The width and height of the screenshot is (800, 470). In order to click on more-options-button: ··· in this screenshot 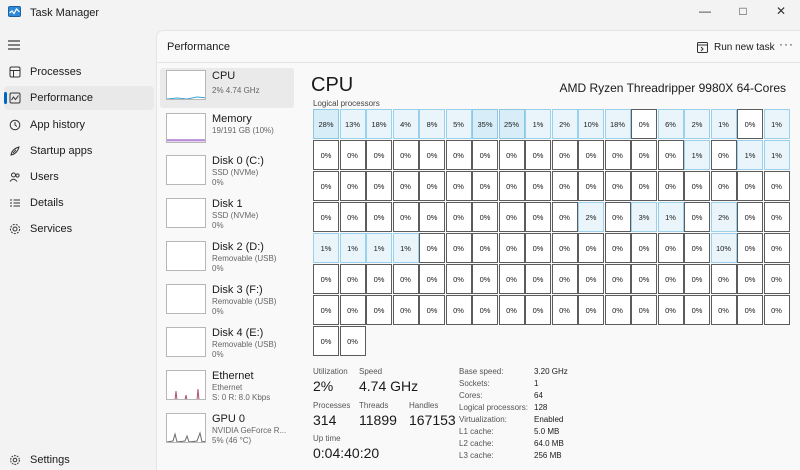, I will do `click(786, 44)`.